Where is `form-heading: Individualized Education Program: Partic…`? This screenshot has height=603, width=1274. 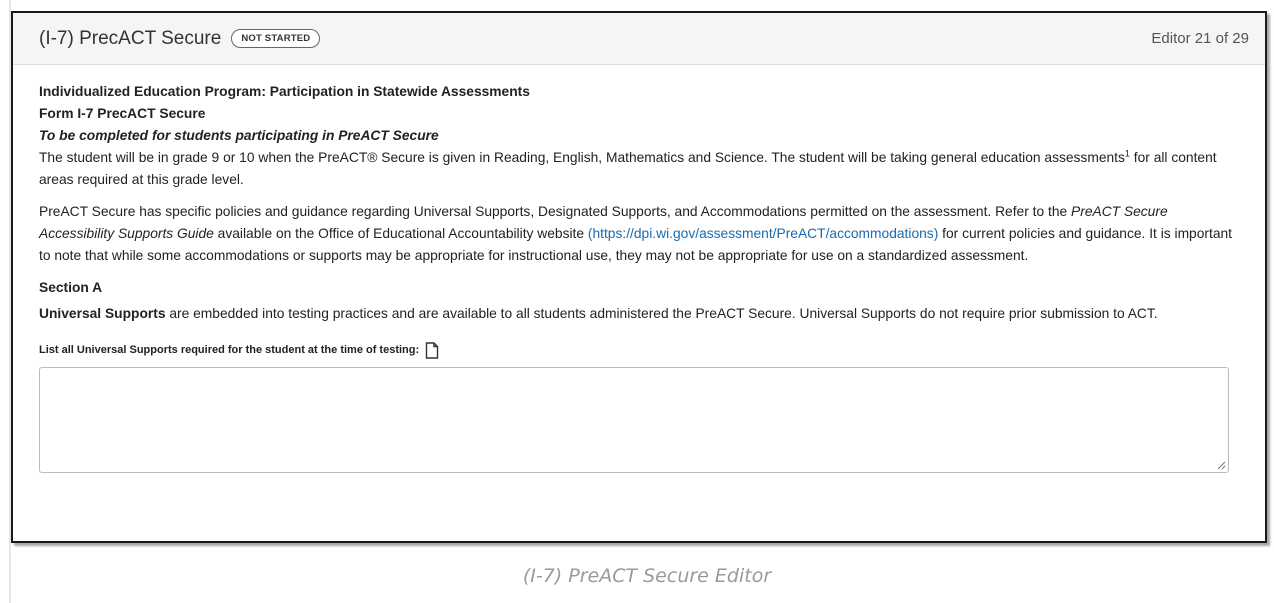 form-heading: Individualized Education Program: Partic… is located at coordinates (284, 91).